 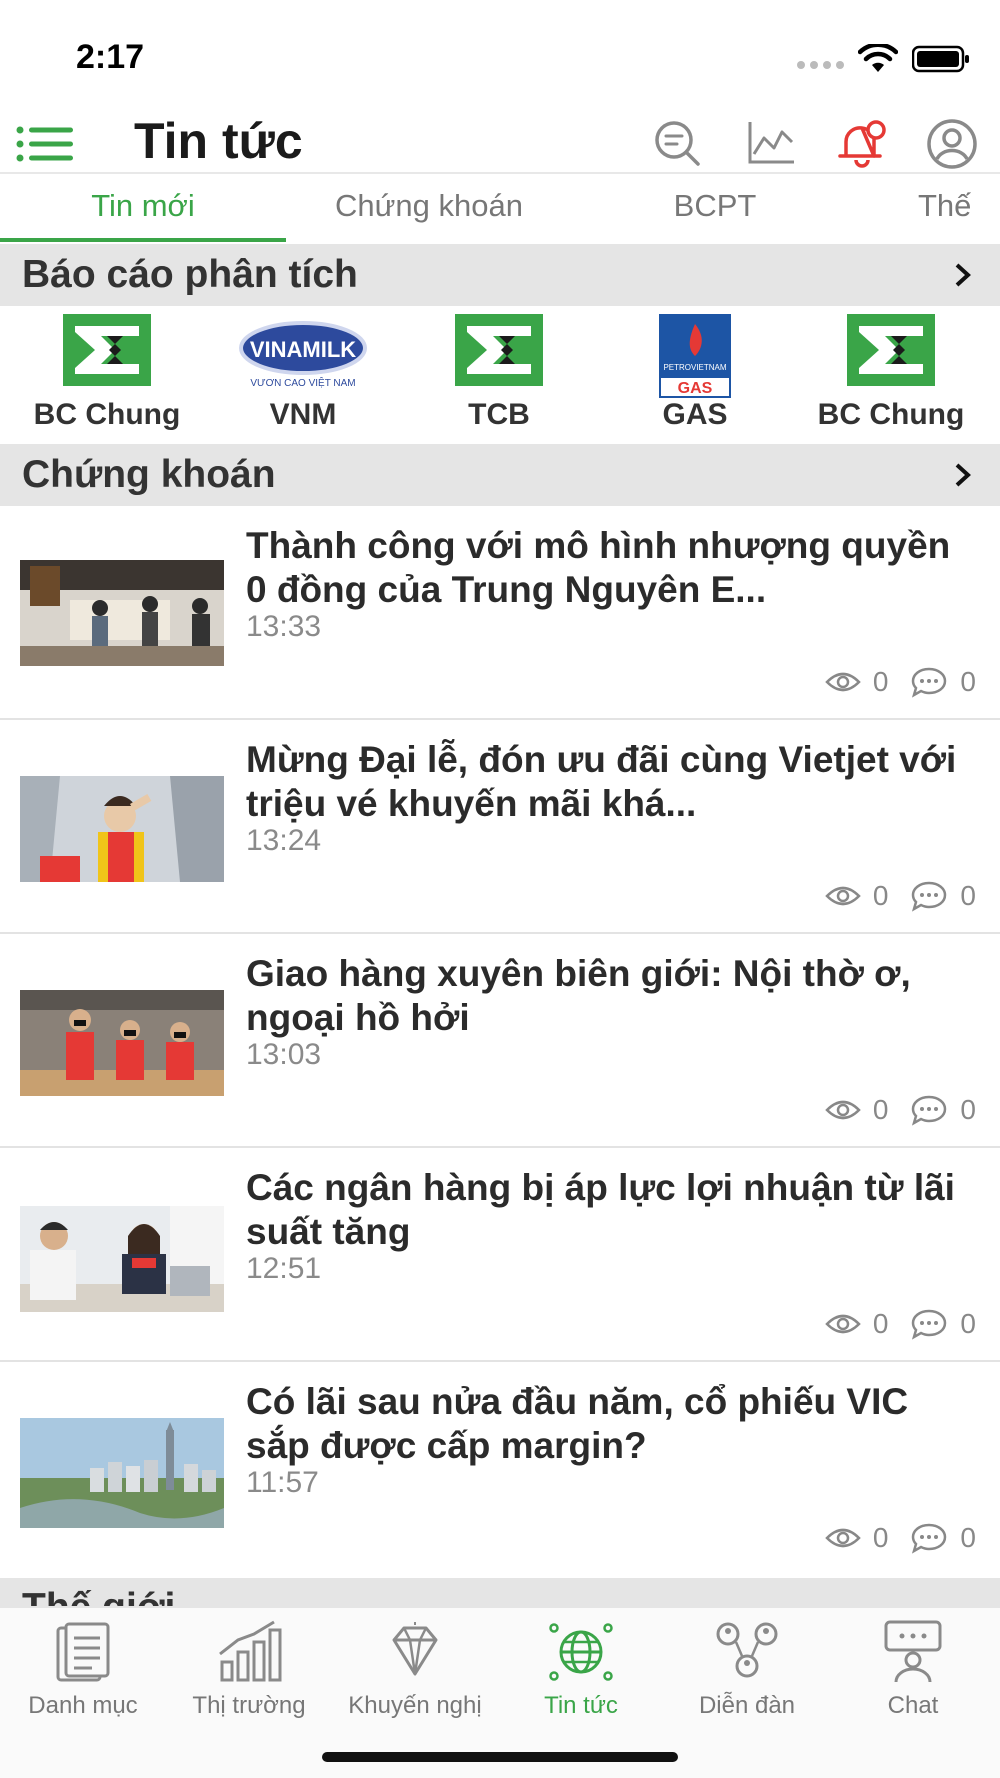 I want to click on tab-the-gioi: Thế, so click(x=959, y=208).